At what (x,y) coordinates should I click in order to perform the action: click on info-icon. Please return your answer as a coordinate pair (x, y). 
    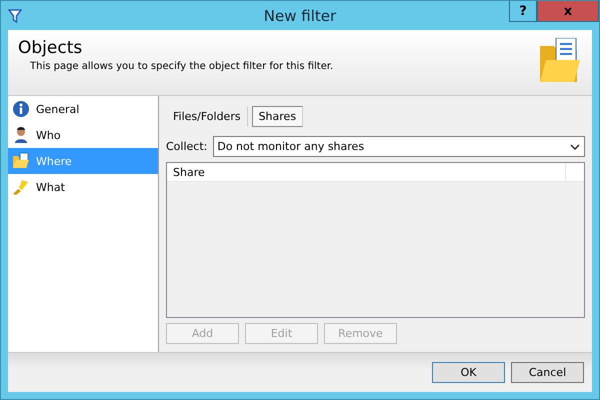
    Looking at the image, I should click on (21, 109).